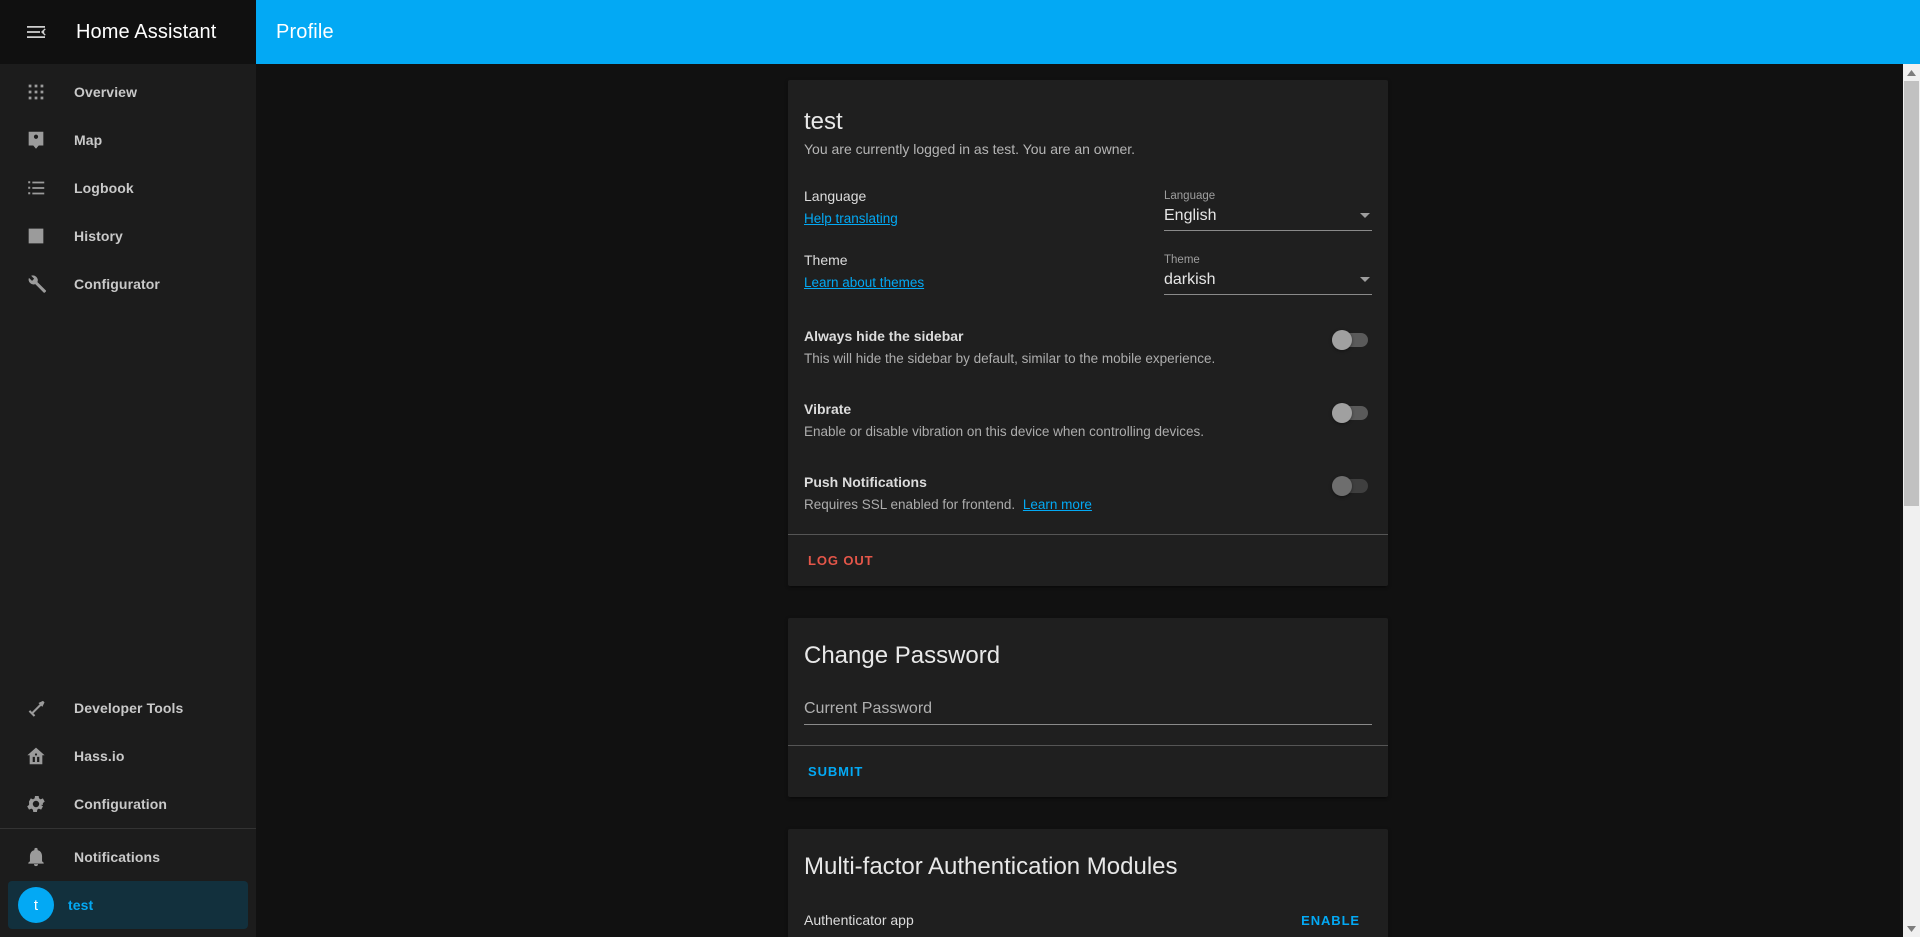  I want to click on avatar: t, so click(36, 905).